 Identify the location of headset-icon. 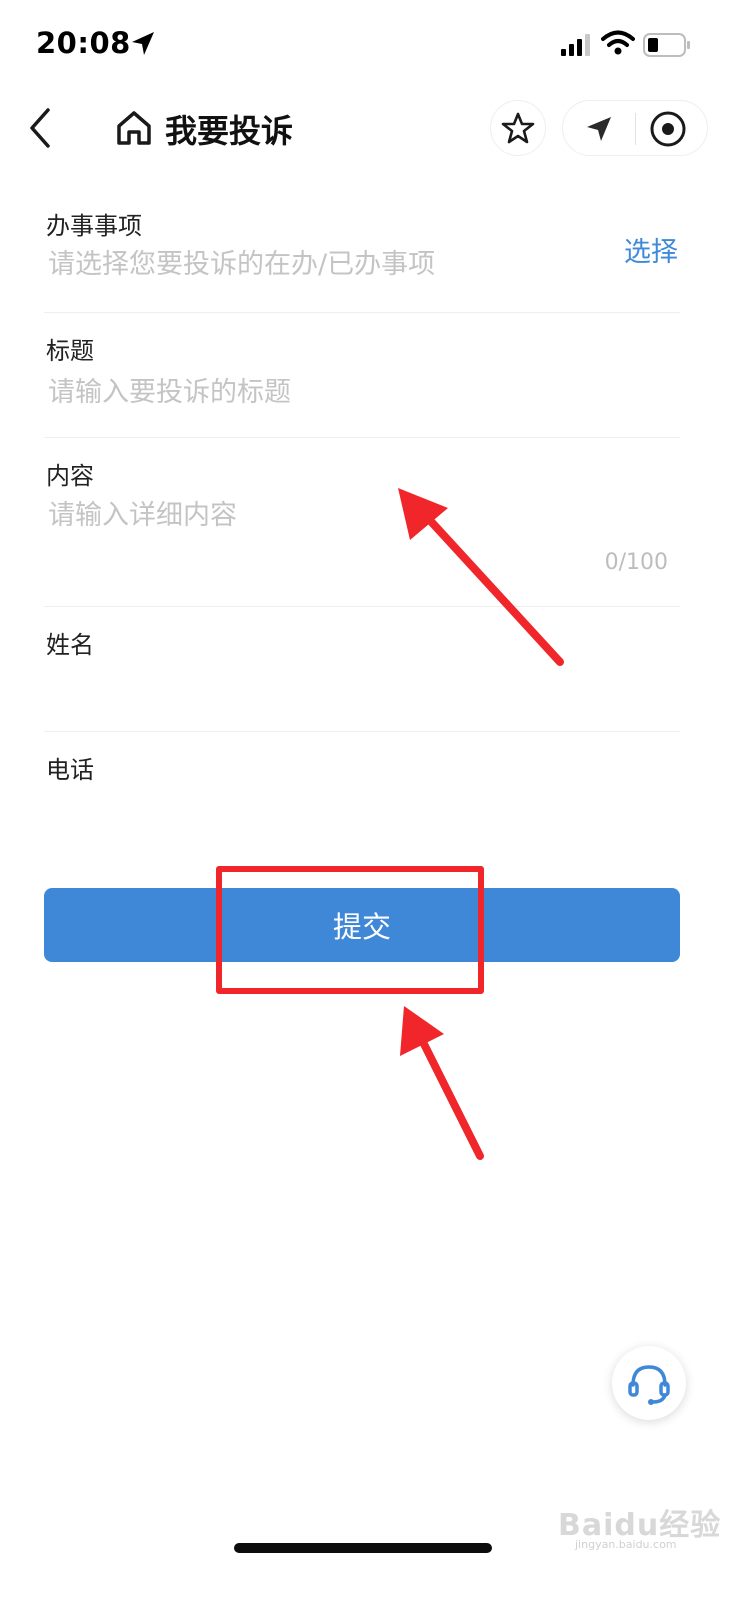
(649, 1385).